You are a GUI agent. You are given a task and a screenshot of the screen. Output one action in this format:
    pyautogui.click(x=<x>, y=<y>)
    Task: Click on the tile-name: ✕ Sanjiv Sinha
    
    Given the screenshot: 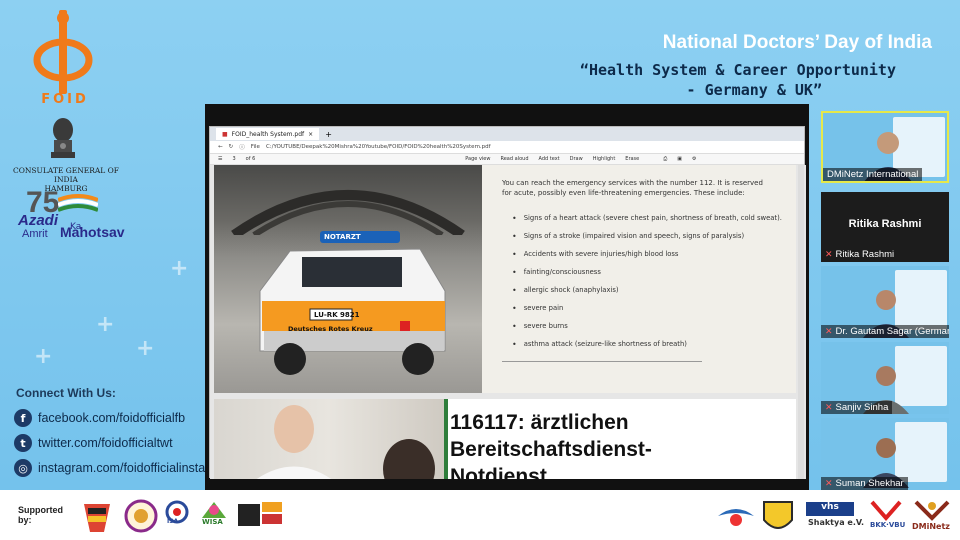 What is the action you would take?
    pyautogui.click(x=857, y=407)
    